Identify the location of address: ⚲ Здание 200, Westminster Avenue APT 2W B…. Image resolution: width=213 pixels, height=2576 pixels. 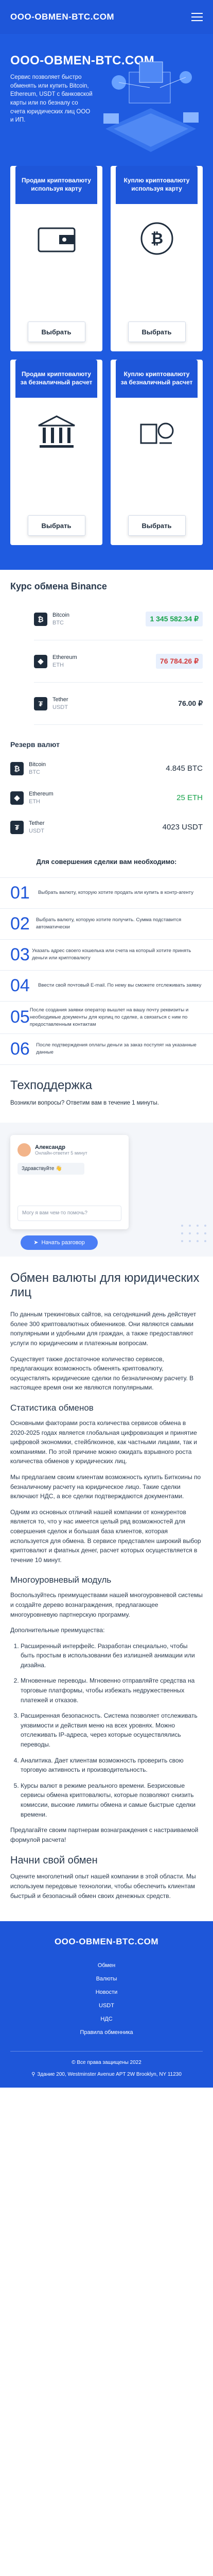
(106, 2074).